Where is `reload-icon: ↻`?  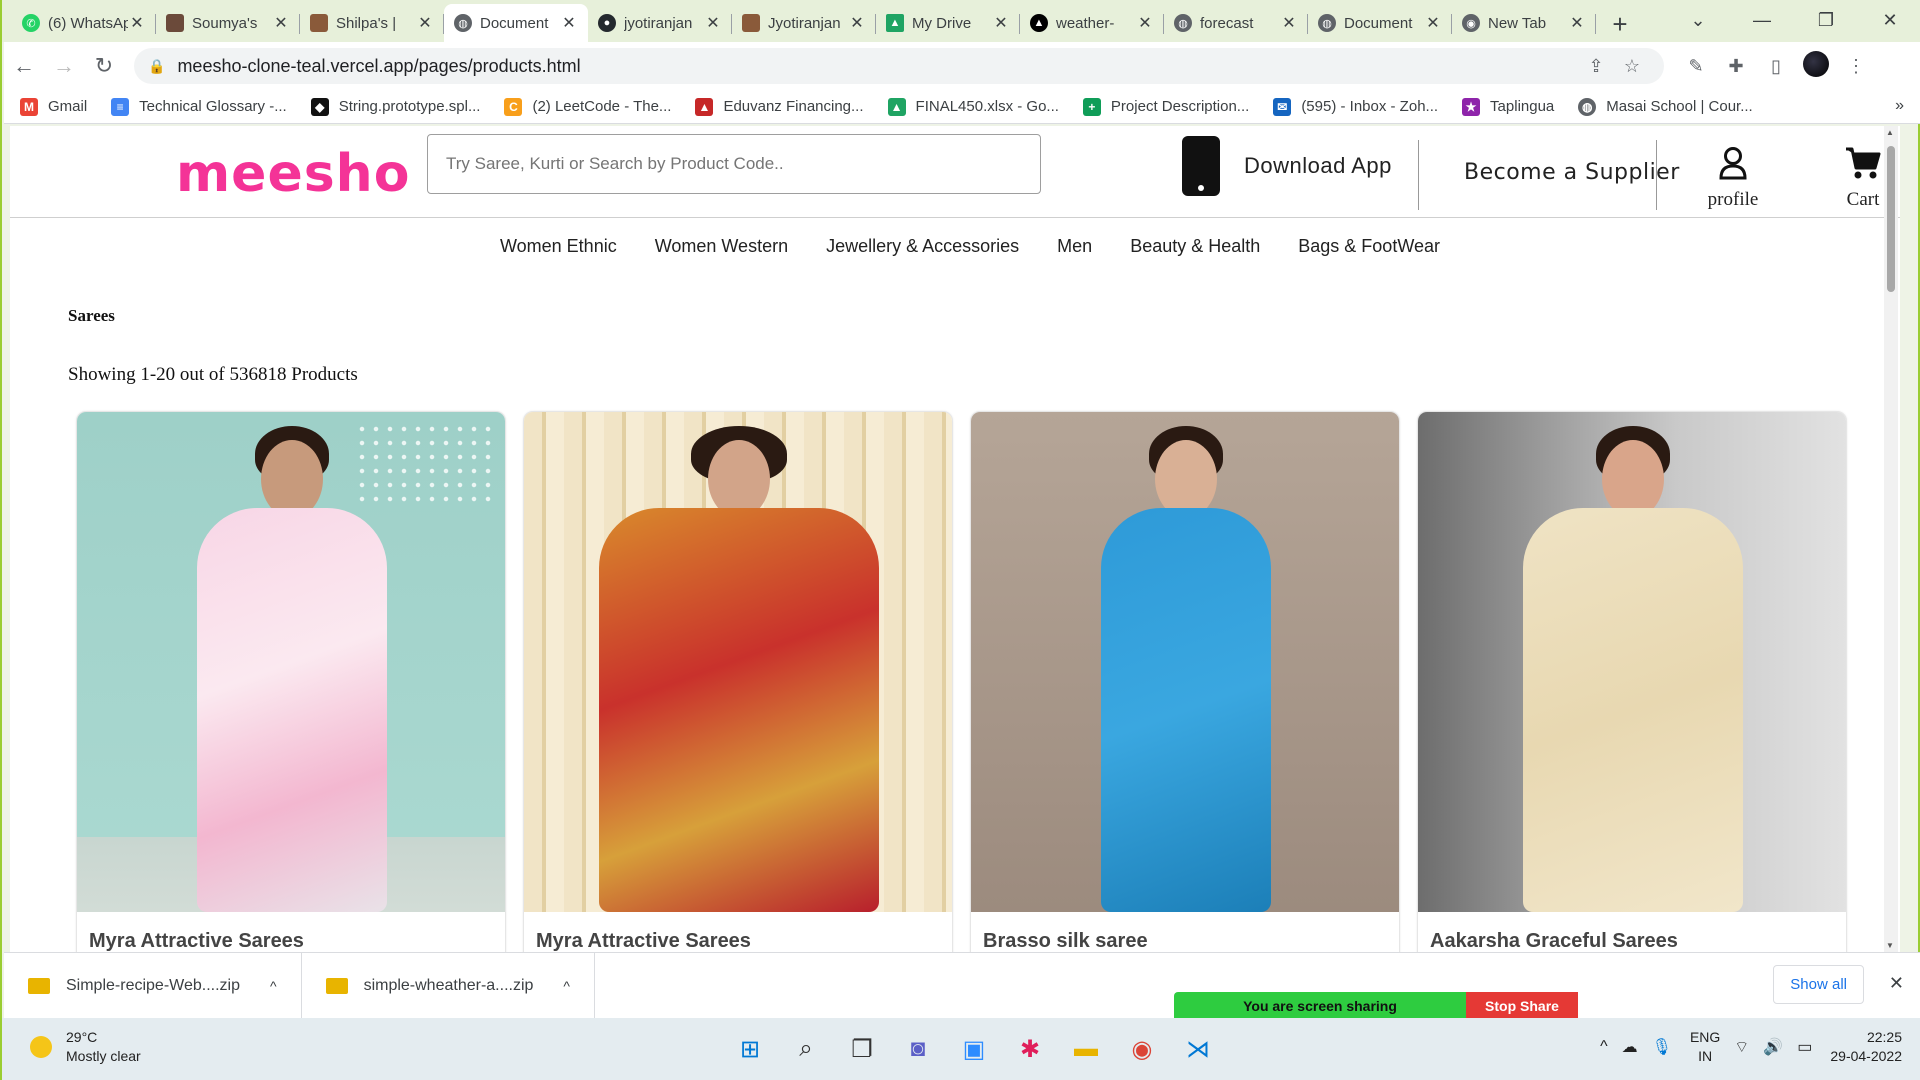 reload-icon: ↻ is located at coordinates (104, 66).